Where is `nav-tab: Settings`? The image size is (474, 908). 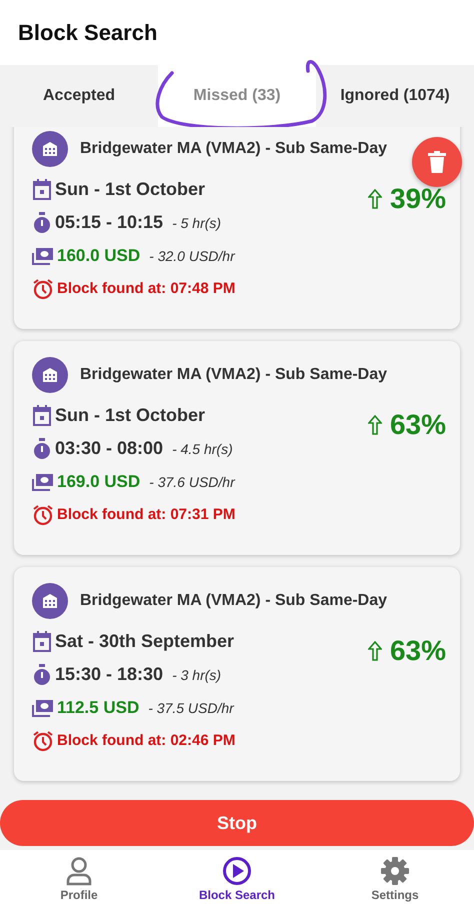
nav-tab: Settings is located at coordinates (395, 879).